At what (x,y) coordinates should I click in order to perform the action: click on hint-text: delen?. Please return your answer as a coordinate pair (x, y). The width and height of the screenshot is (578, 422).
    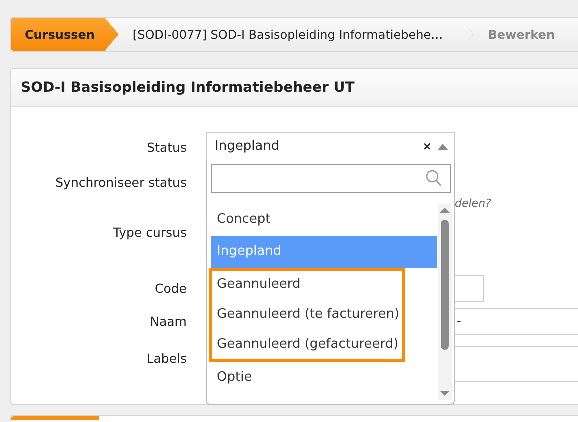
    Looking at the image, I should click on (473, 203).